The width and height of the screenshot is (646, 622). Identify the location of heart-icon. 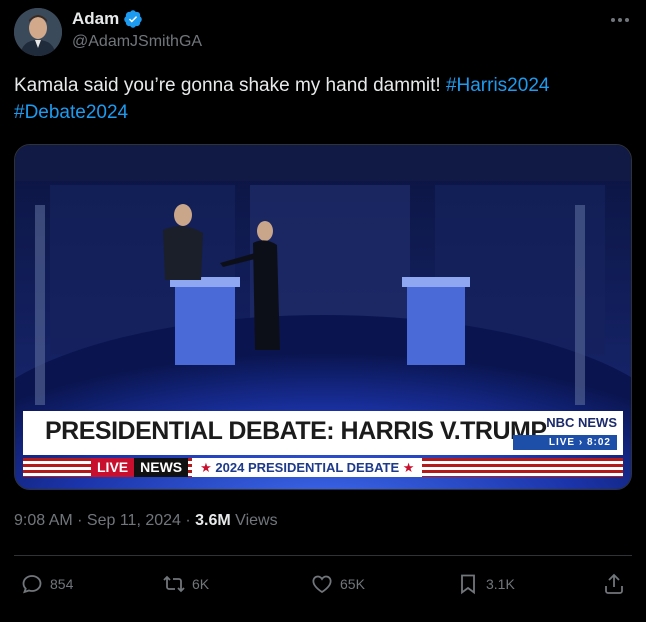
(322, 584).